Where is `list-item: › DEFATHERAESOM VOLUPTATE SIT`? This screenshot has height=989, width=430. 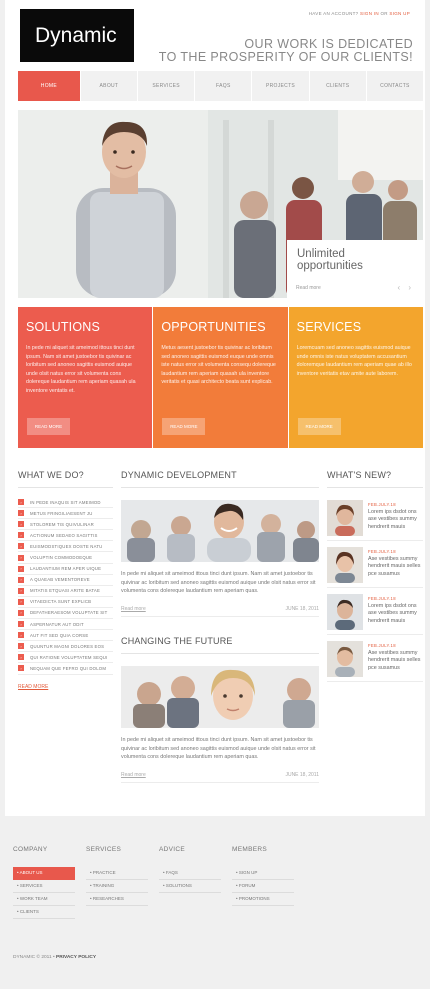
list-item: › DEFATHERAESOM VOLUPTATE SIT is located at coordinates (65, 614).